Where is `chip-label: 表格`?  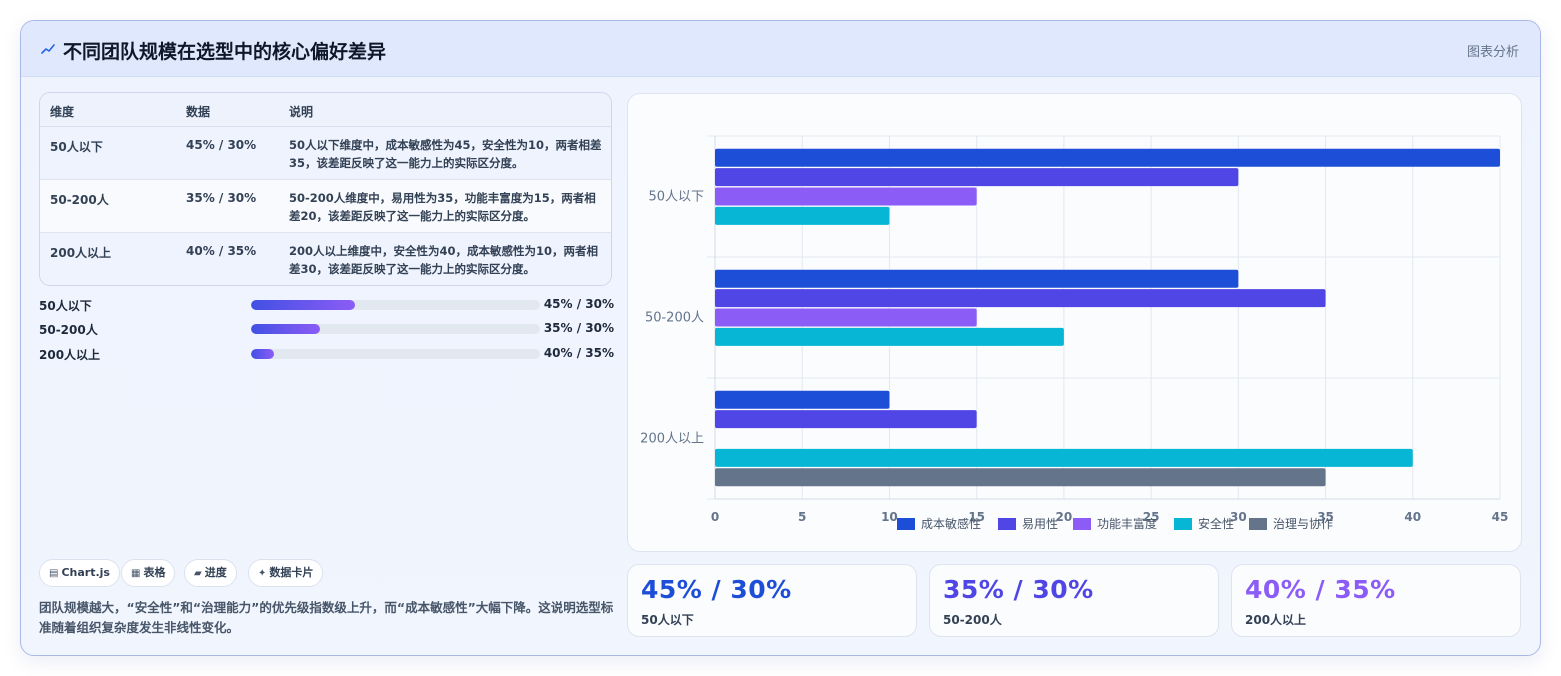
chip-label: 表格 is located at coordinates (154, 572).